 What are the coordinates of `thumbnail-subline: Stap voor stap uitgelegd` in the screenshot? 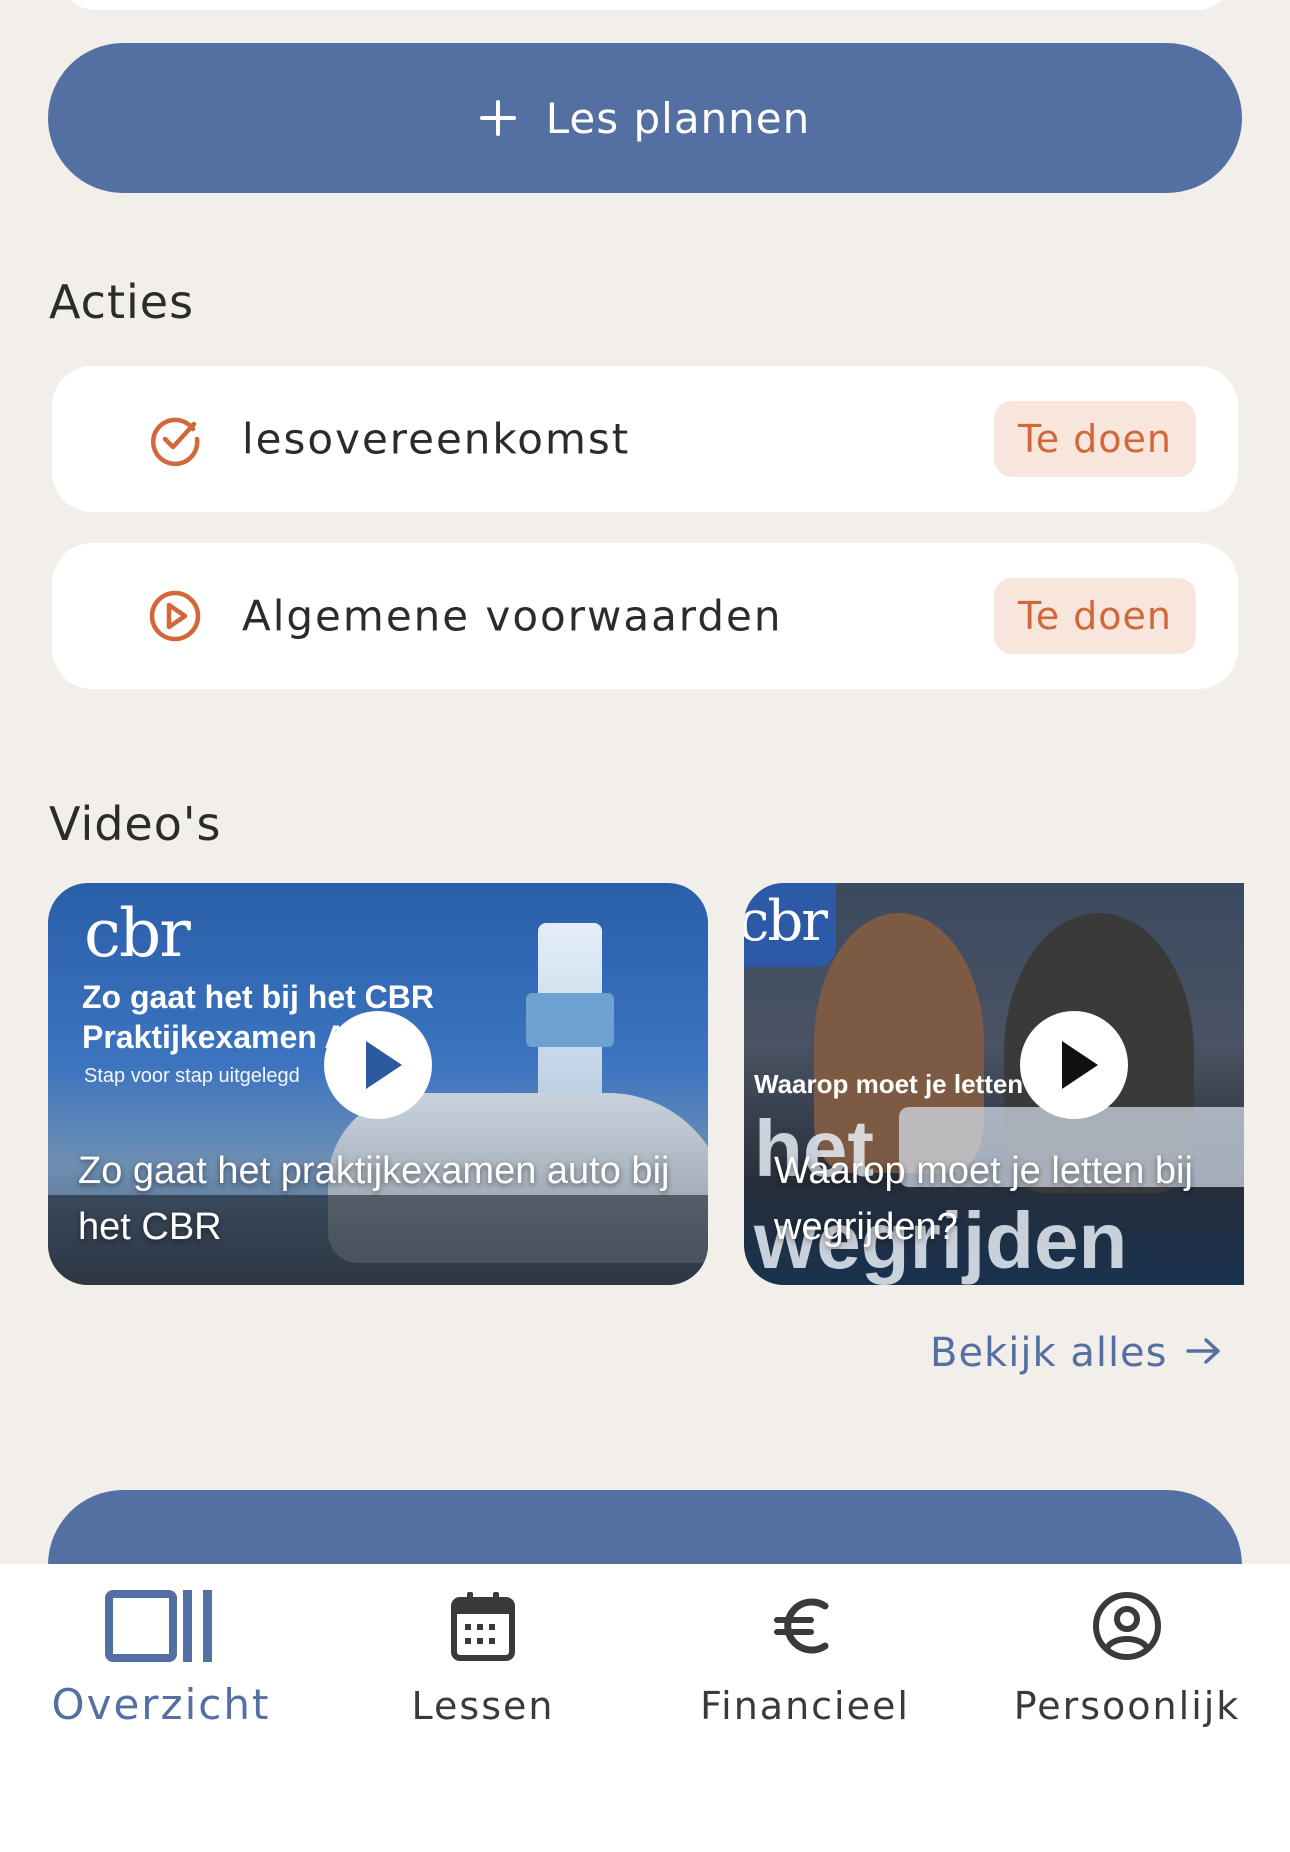 It's located at (192, 1076).